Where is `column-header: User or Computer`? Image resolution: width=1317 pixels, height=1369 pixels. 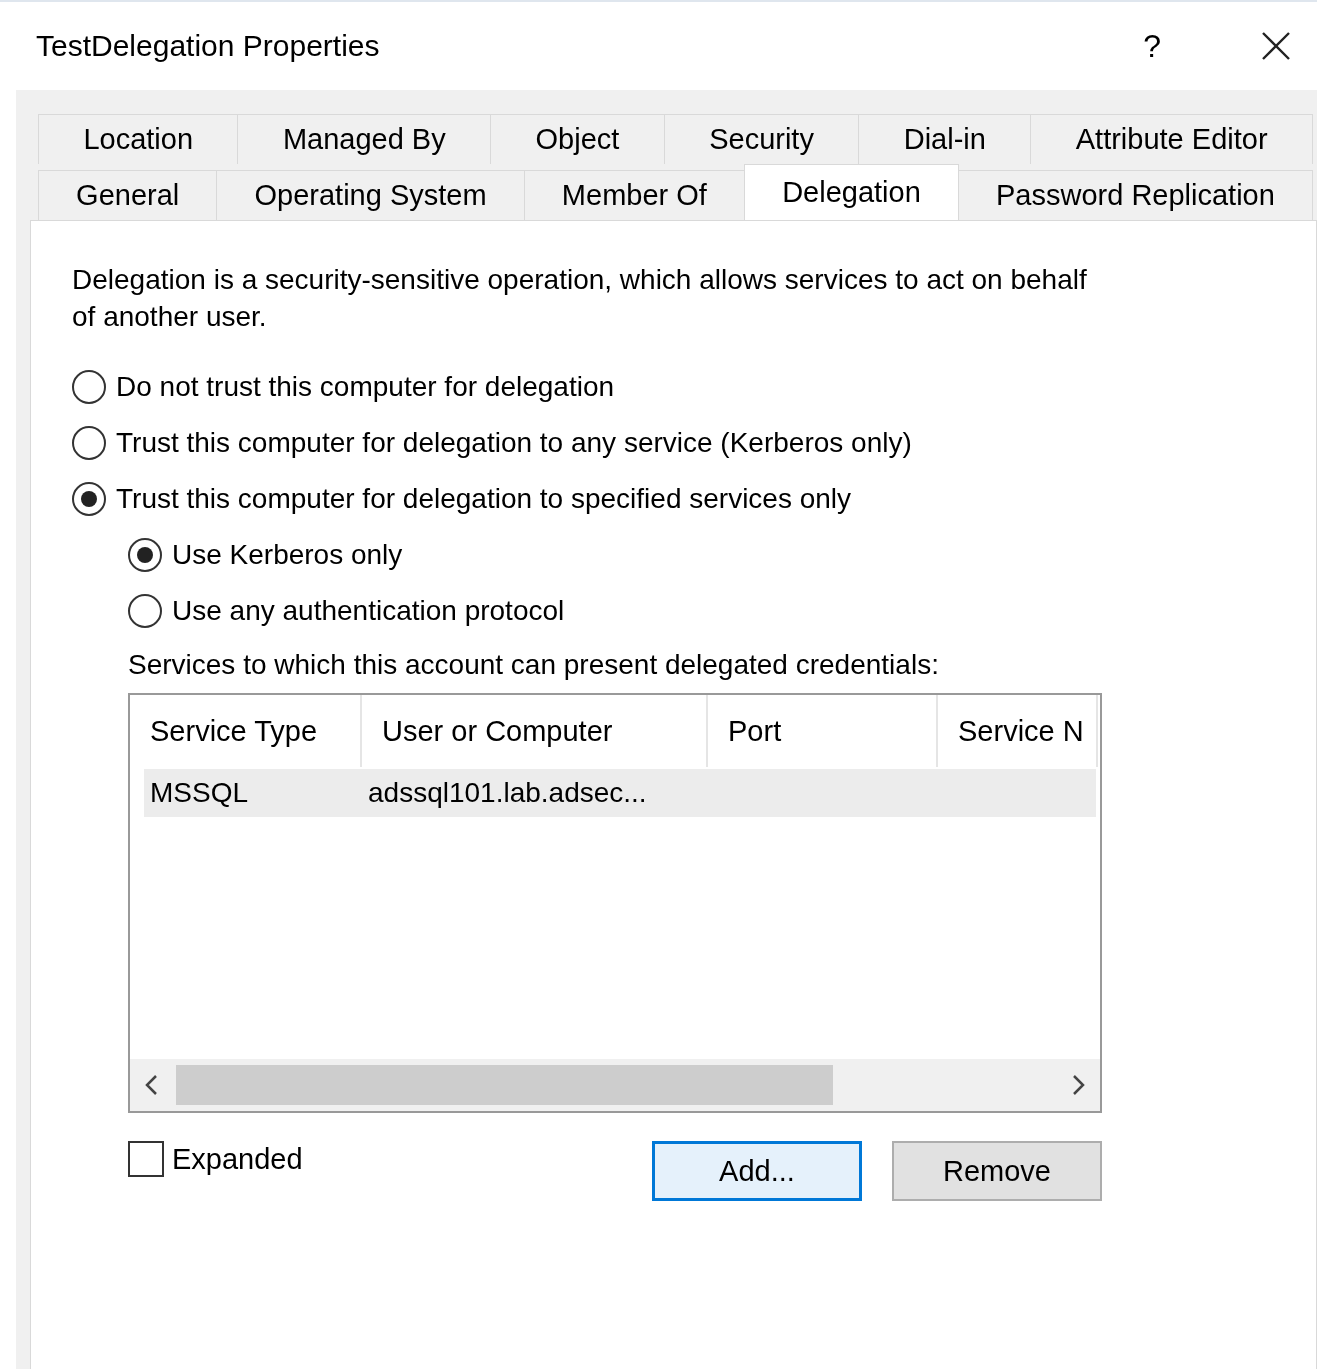 column-header: User or Computer is located at coordinates (535, 731).